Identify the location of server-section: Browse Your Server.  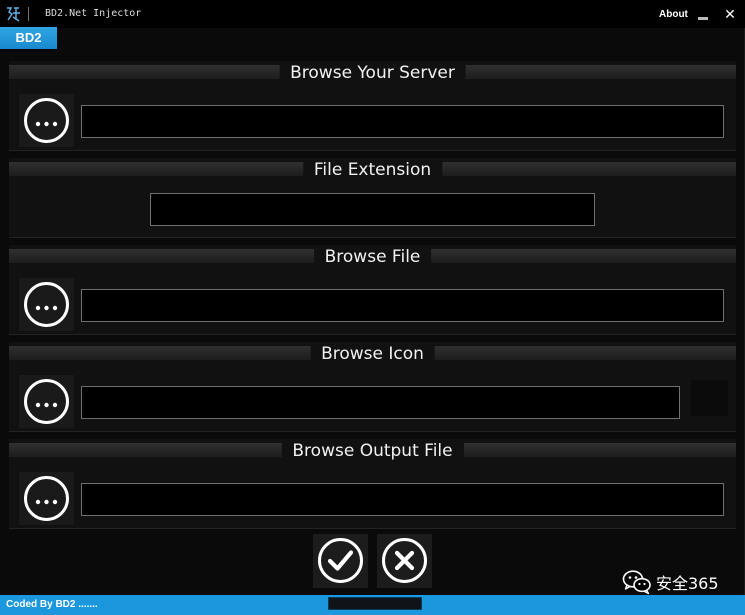
(372, 106).